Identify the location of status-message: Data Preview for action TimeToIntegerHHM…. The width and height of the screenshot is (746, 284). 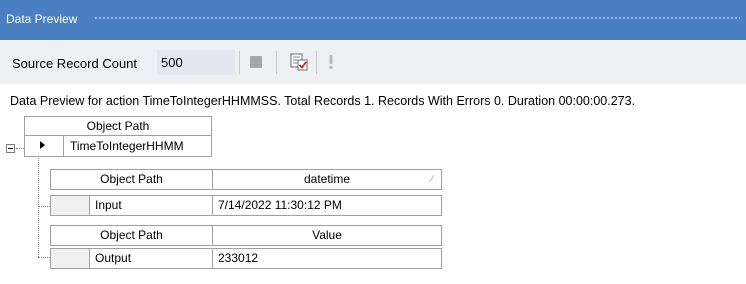
(323, 101).